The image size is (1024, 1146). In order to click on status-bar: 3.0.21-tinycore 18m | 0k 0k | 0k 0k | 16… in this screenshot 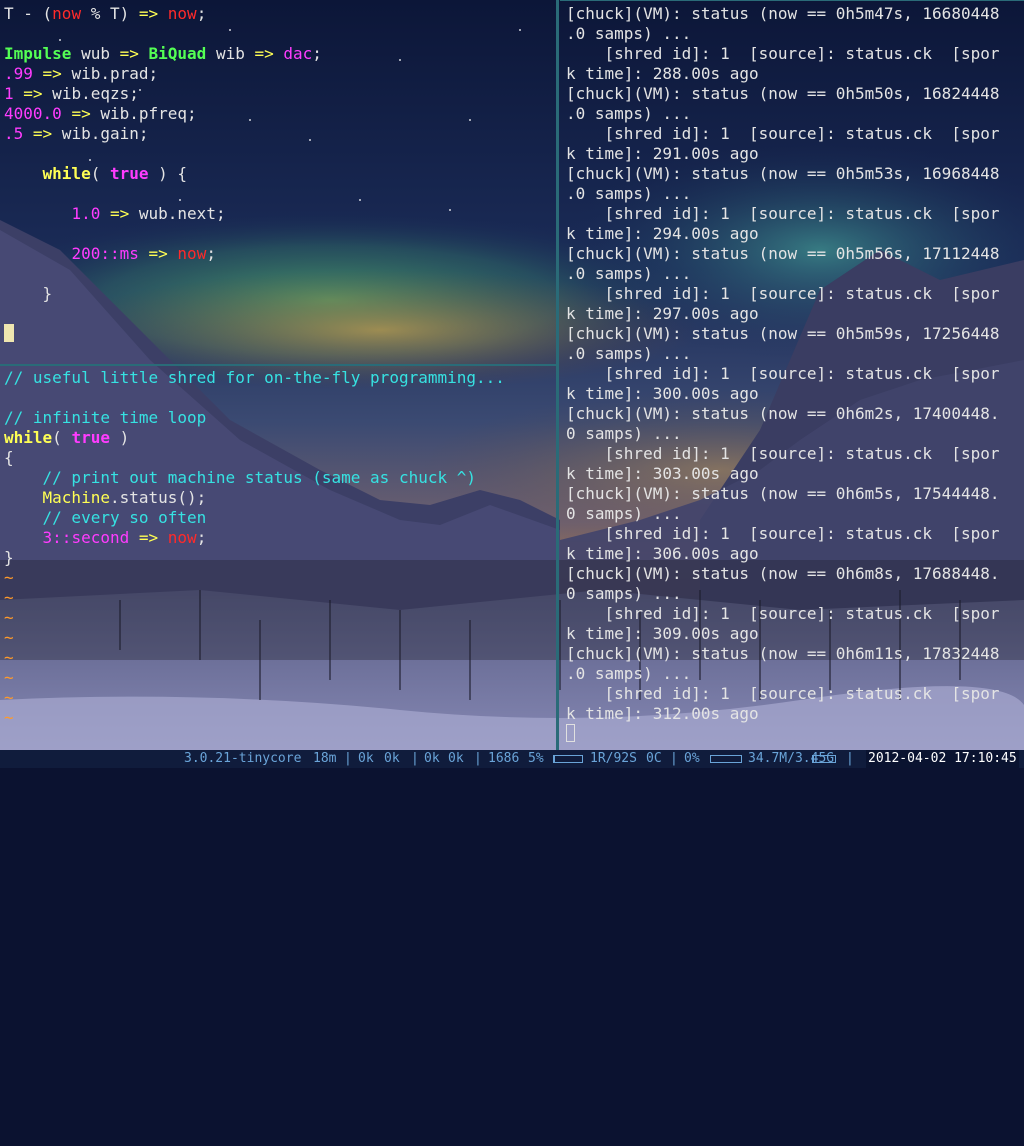, I will do `click(512, 759)`.